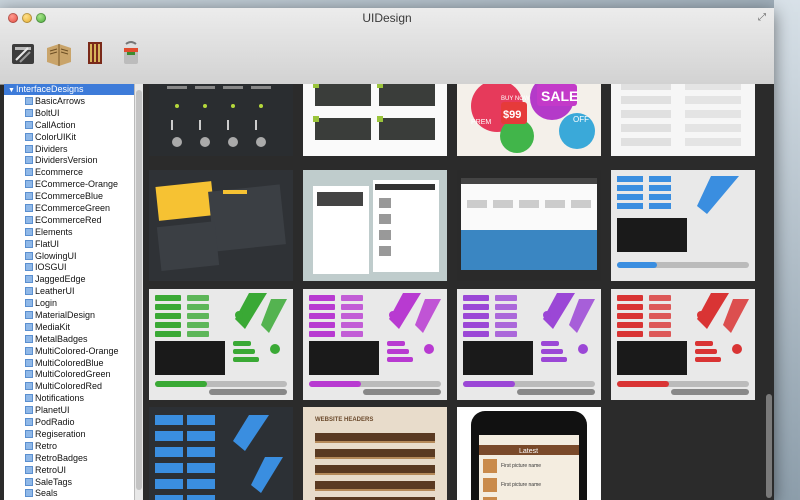  Describe the element at coordinates (529, 120) in the screenshot. I see `thumbnail-sale-tags: SALE $99 BUY NOW OFF PREM` at that location.